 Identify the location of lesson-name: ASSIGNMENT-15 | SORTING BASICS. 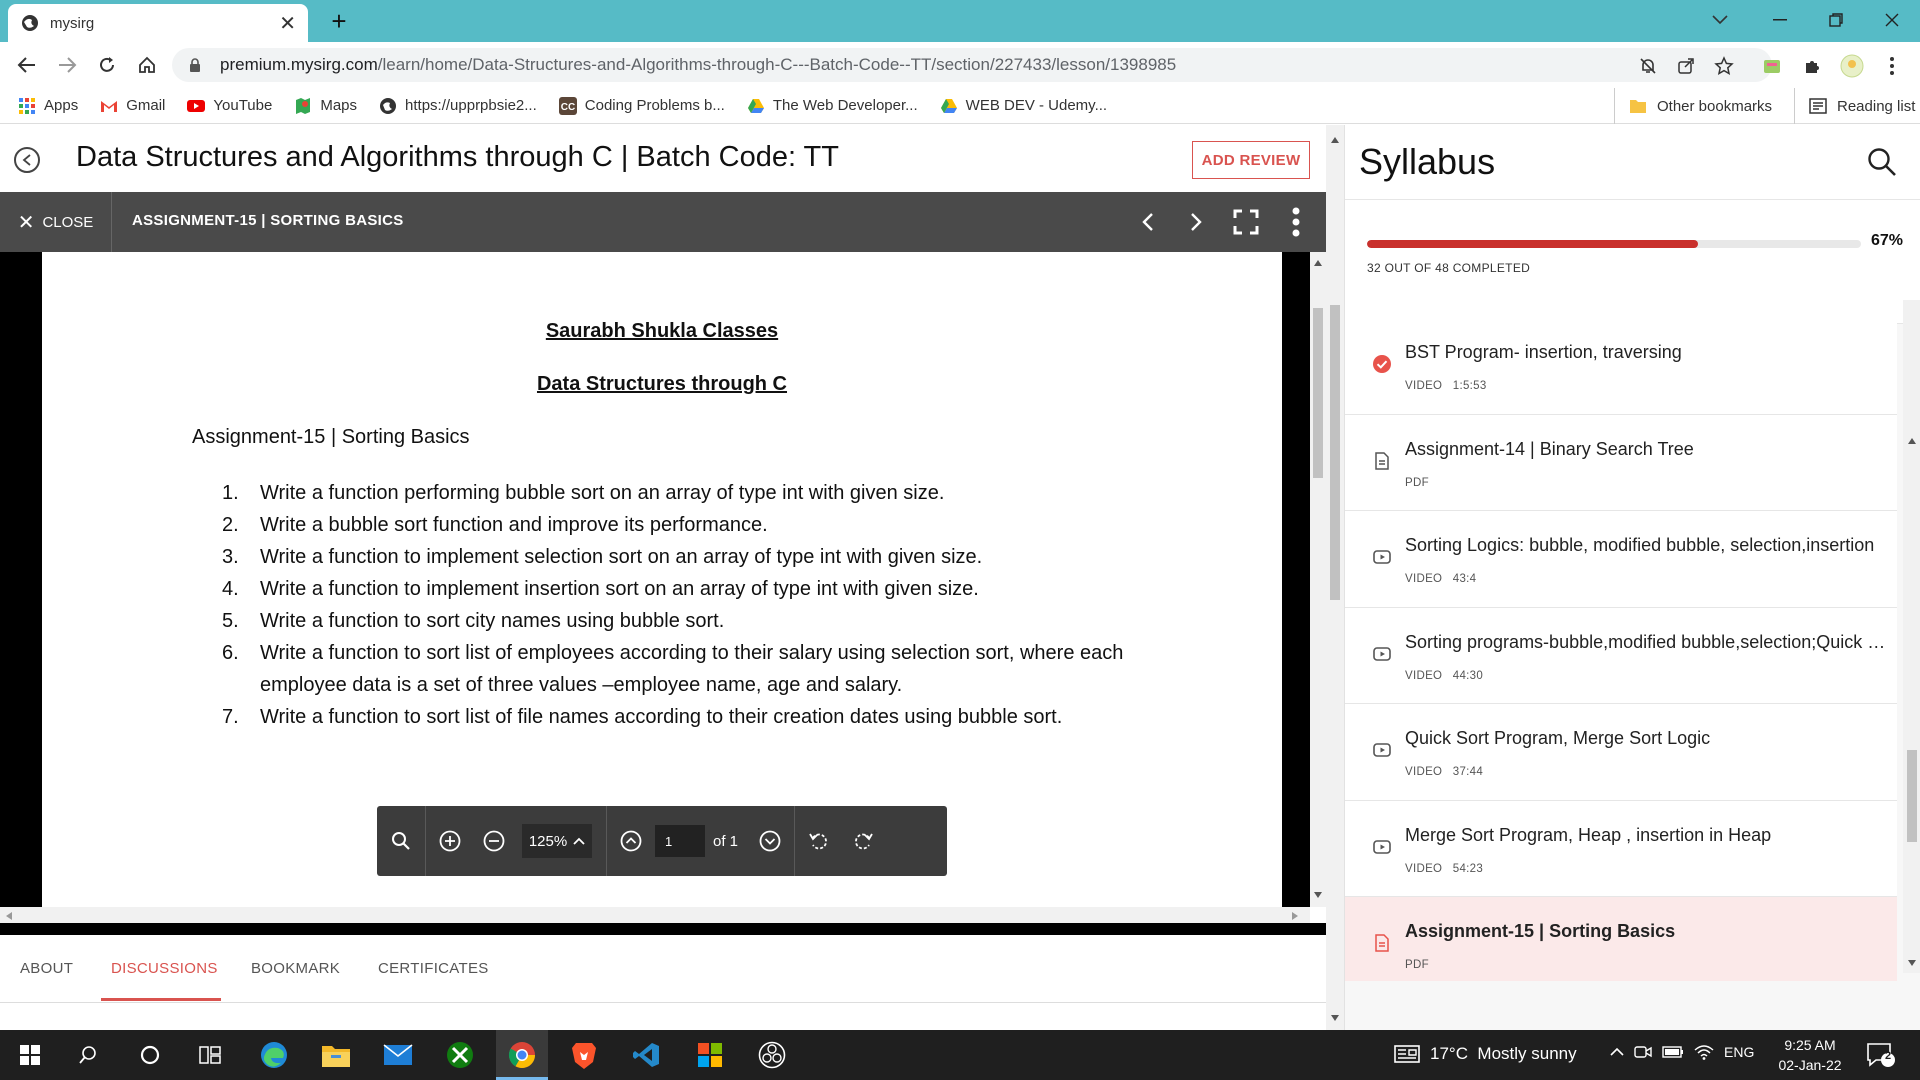
(268, 220).